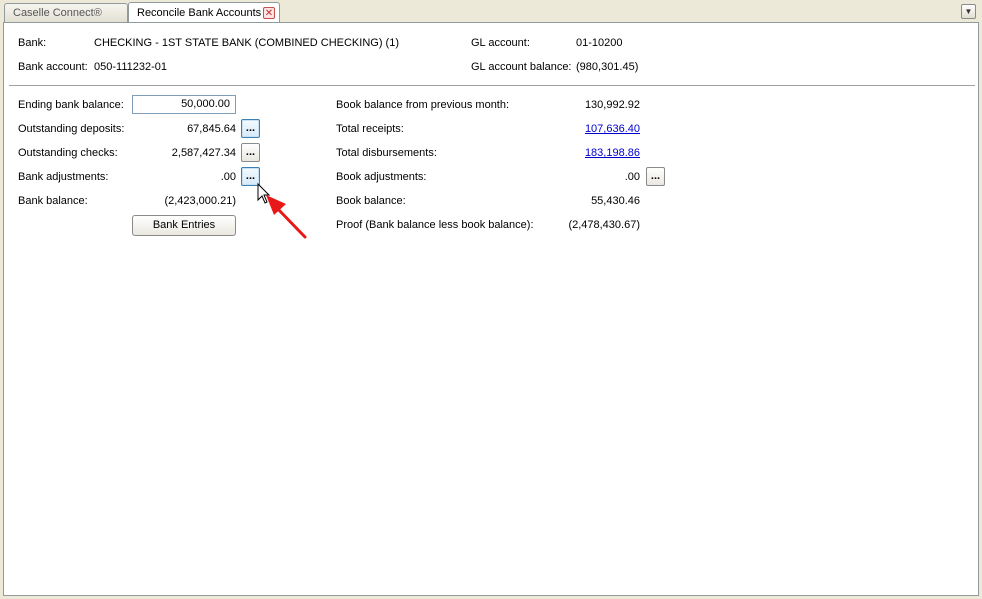  What do you see at coordinates (582, 153) in the screenshot?
I see `total-disbursements-link: 183,198.86` at bounding box center [582, 153].